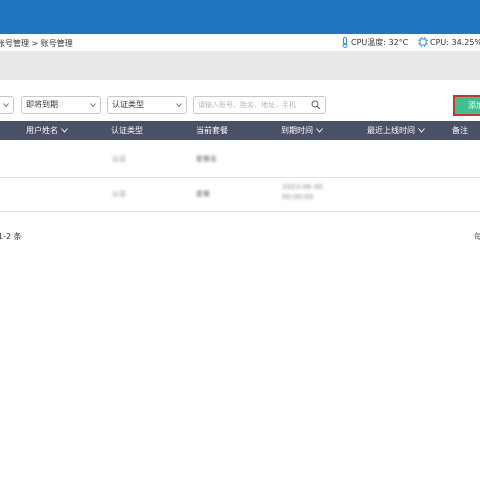  What do you see at coordinates (47, 130) in the screenshot?
I see `column-header-user-name: 用户姓名` at bounding box center [47, 130].